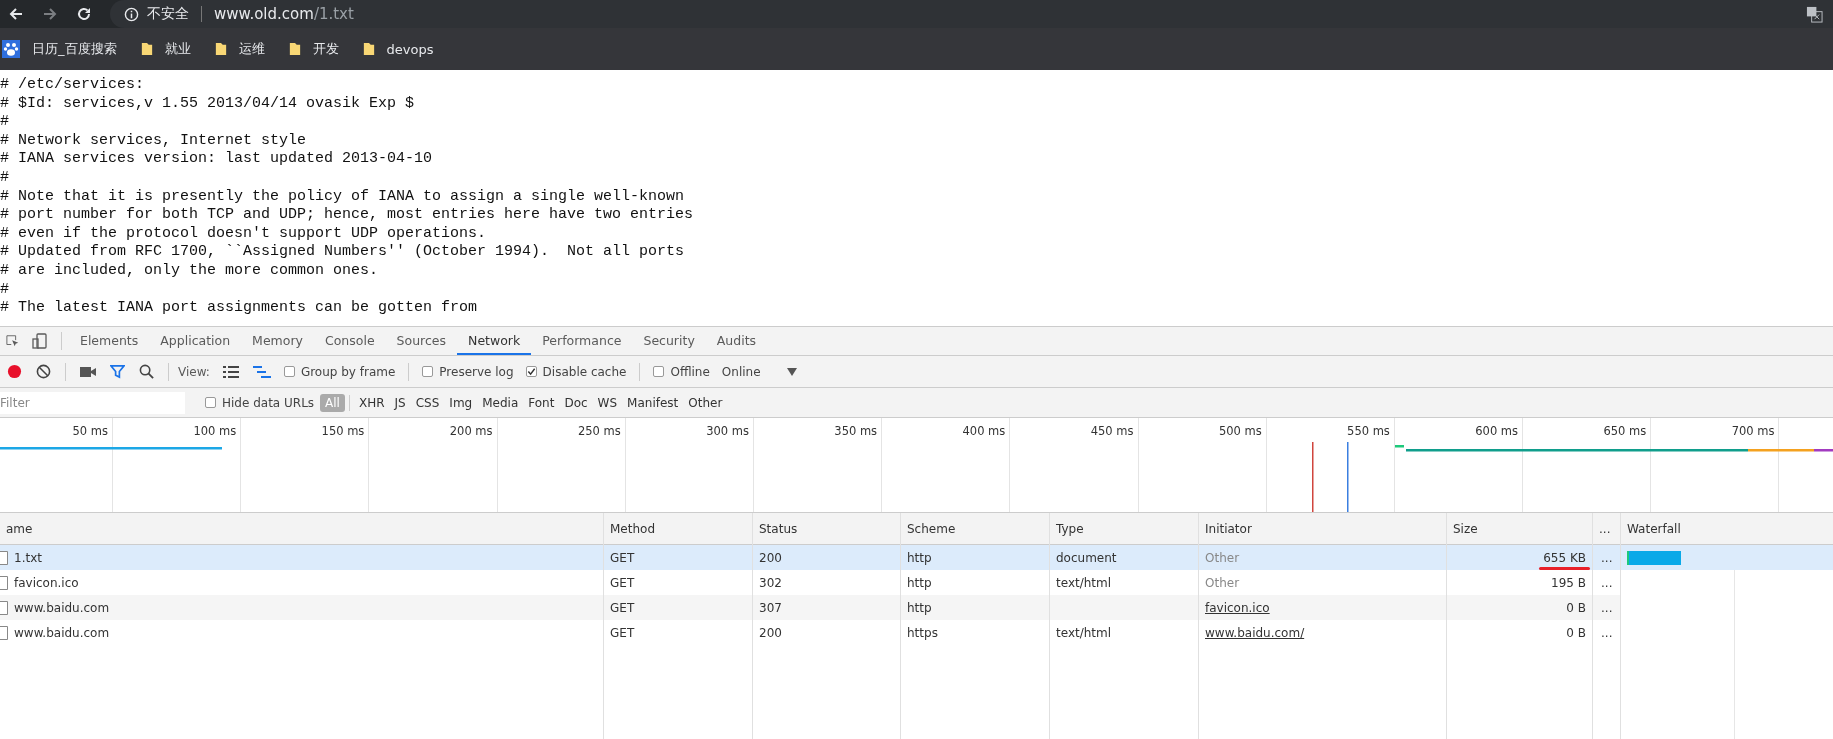 This screenshot has height=739, width=1833. What do you see at coordinates (653, 402) in the screenshot?
I see `type-filter-button: Manifest` at bounding box center [653, 402].